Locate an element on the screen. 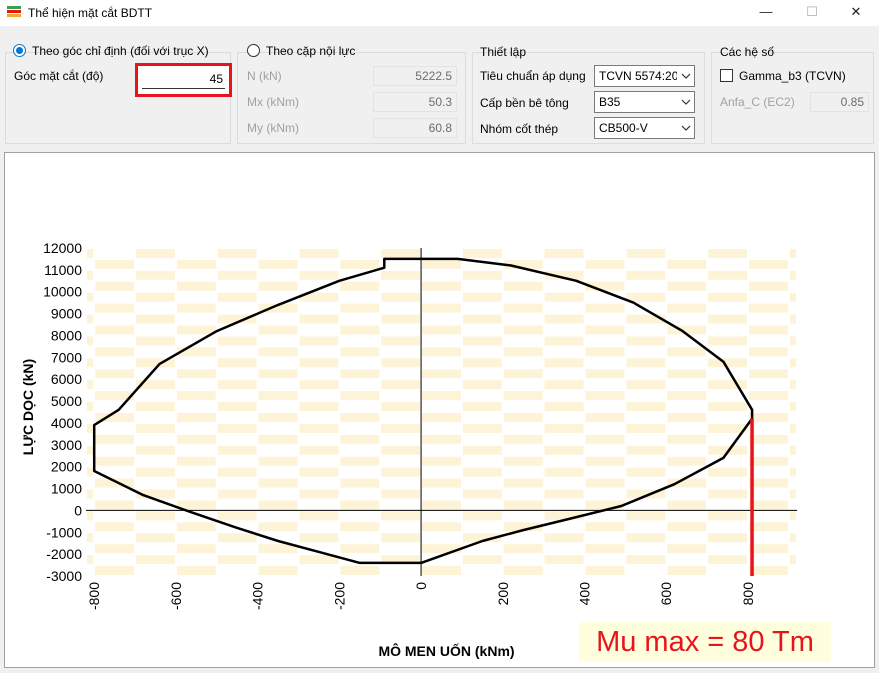 This screenshot has width=879, height=673. minimize-button: — is located at coordinates (766, 13).